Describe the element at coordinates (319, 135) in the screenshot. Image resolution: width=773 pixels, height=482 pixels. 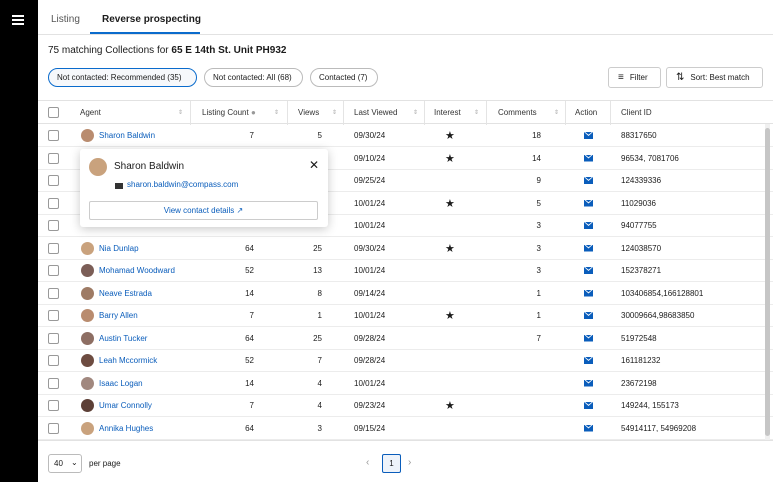
I see `views-cell: 5` at that location.